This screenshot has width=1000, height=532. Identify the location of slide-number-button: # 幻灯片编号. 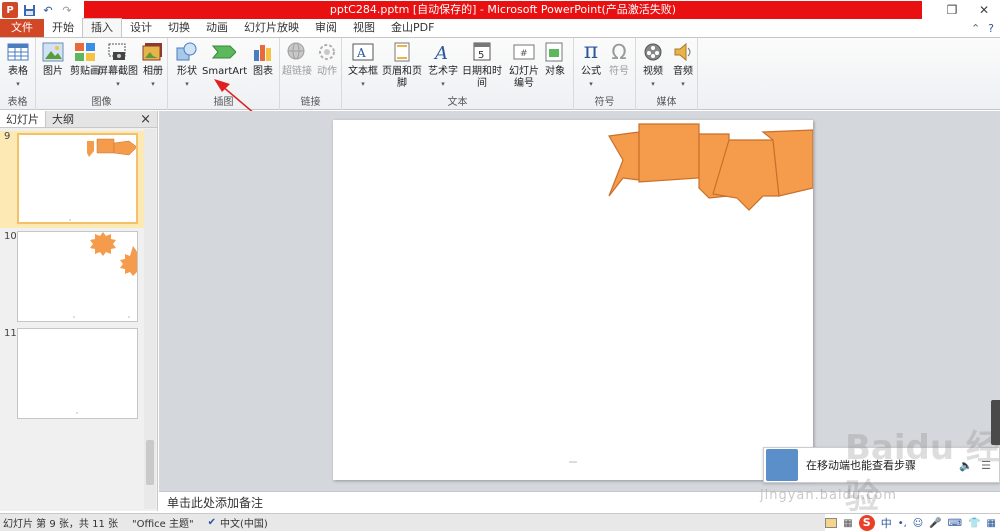
(524, 65).